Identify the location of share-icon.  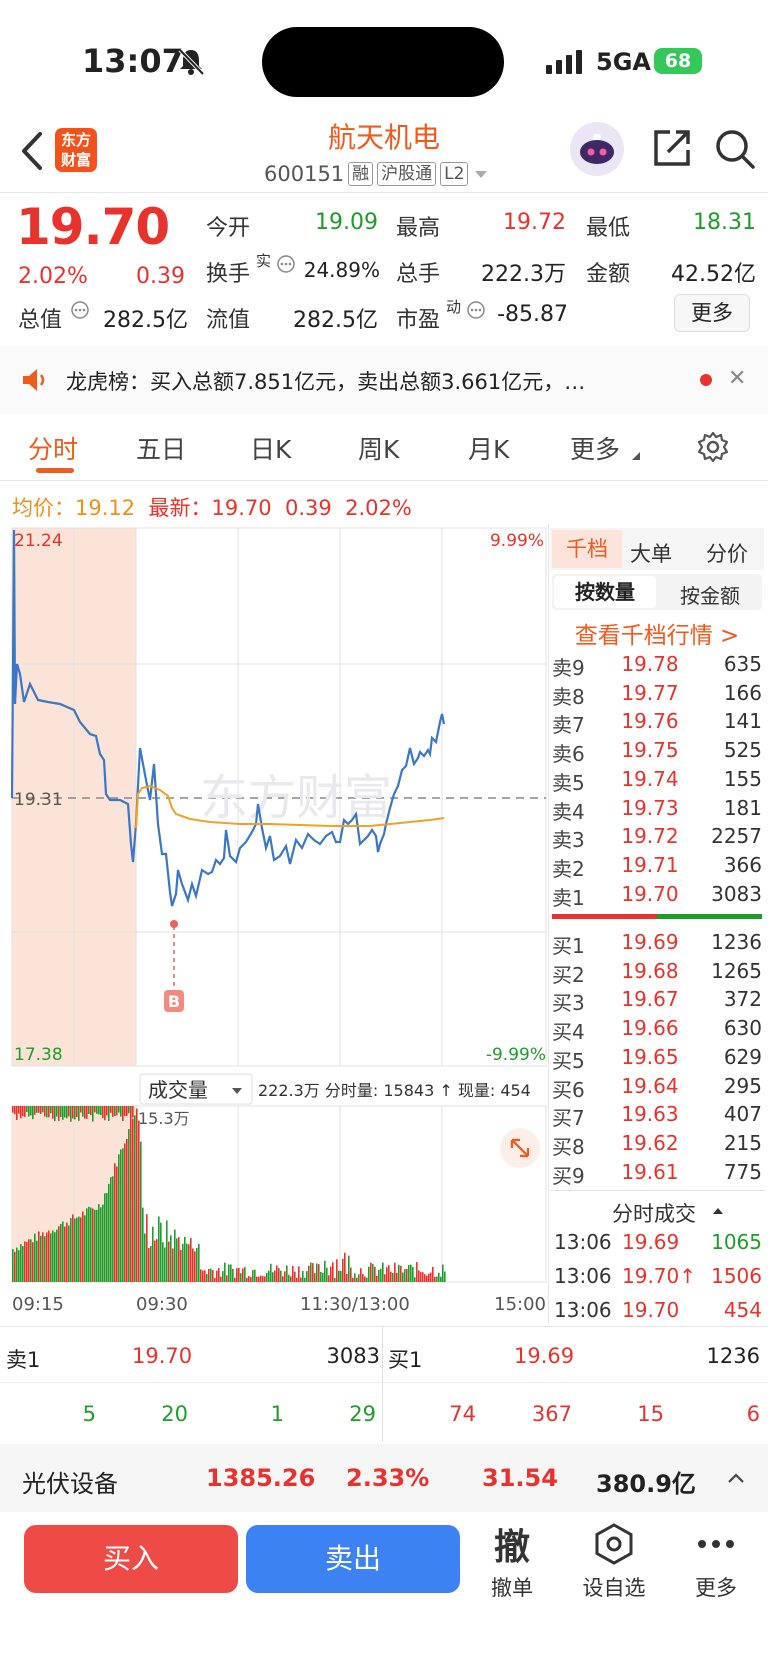
(672, 148).